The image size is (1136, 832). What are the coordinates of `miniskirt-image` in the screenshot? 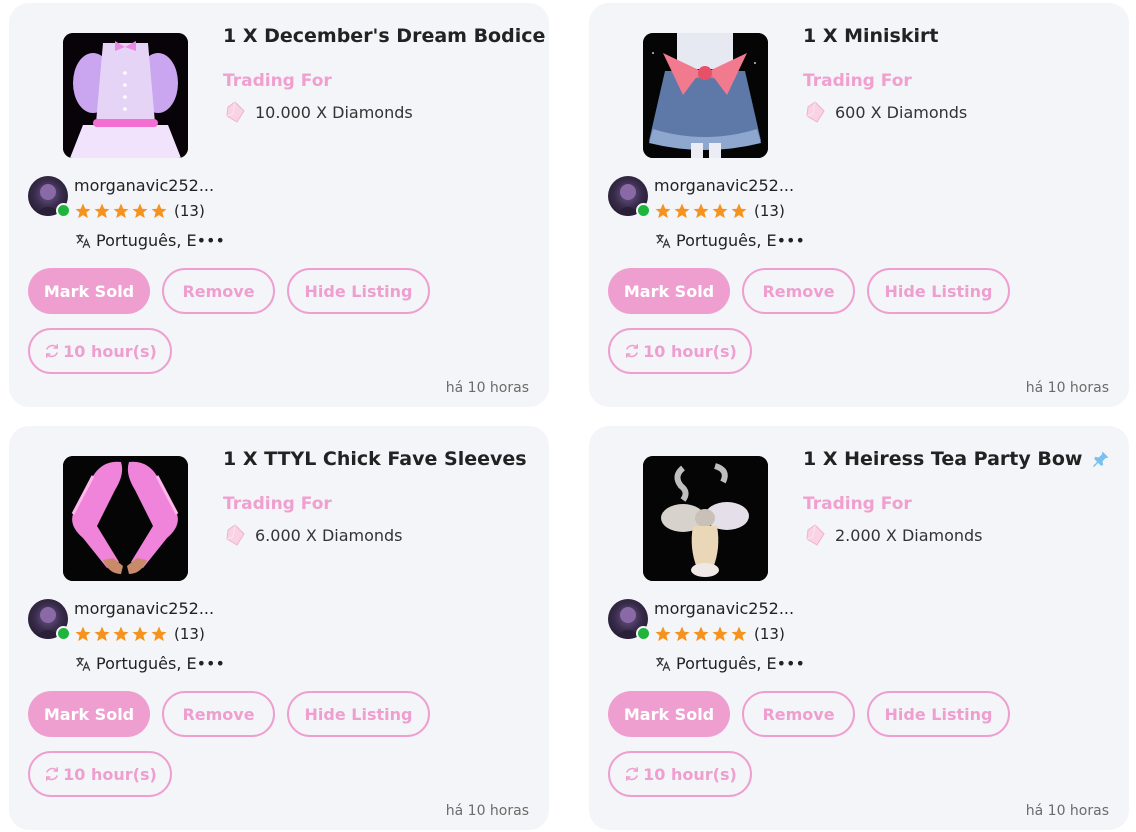 It's located at (705, 95).